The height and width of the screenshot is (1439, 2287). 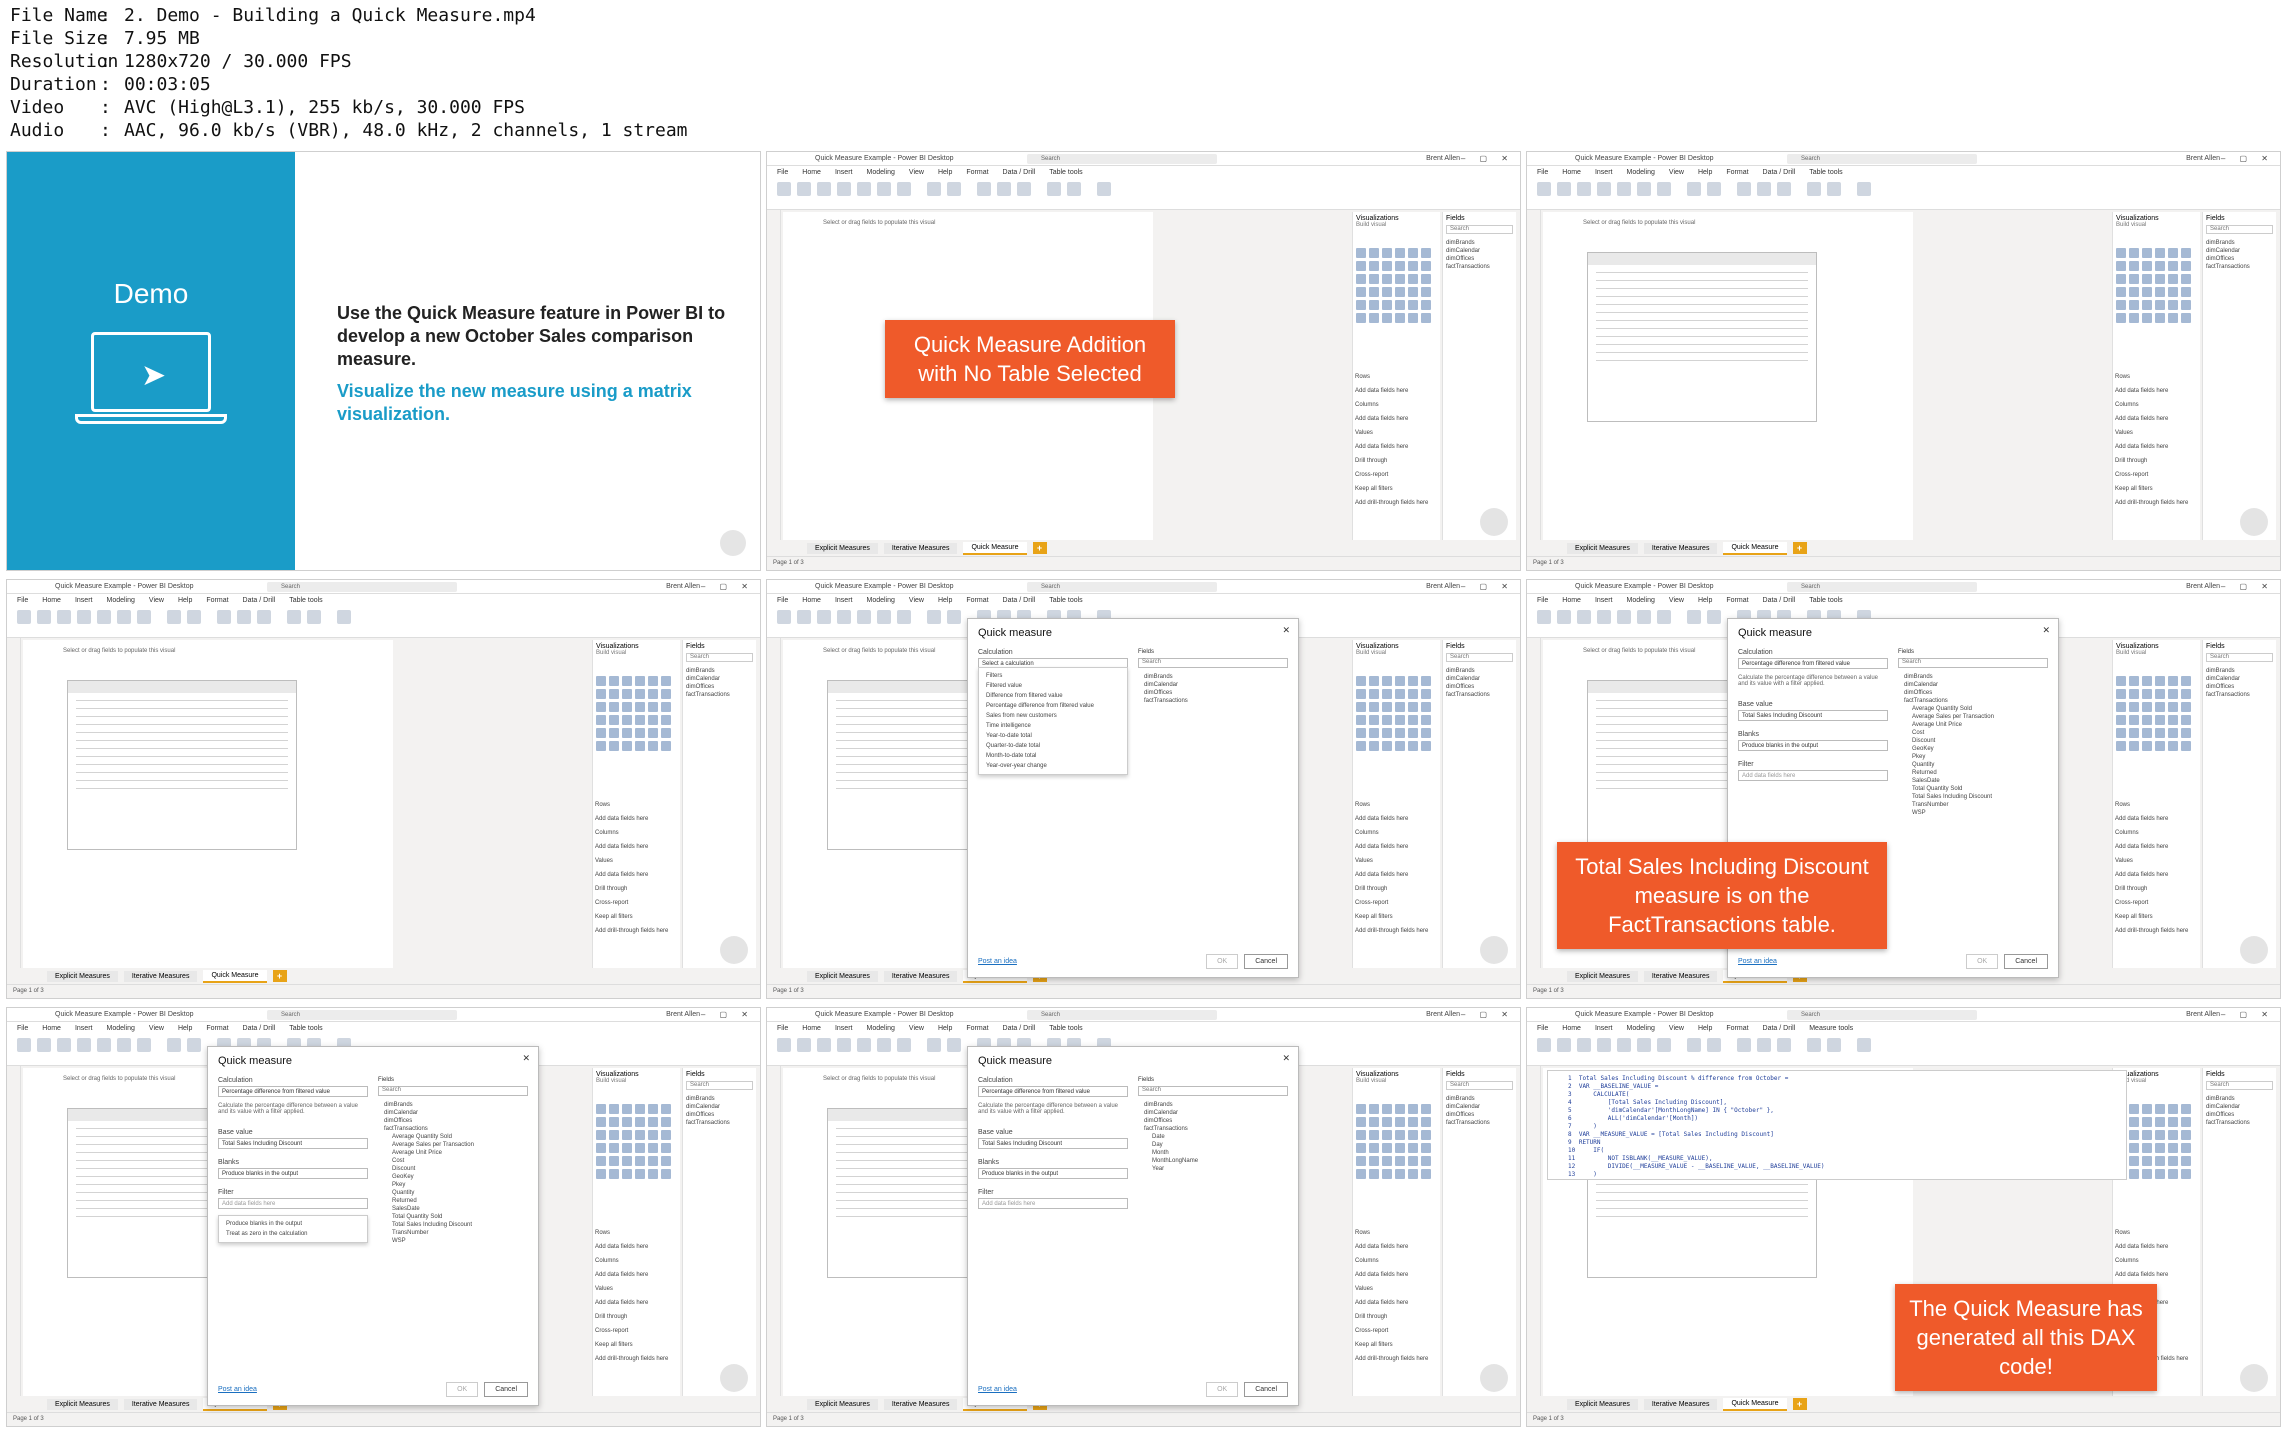 What do you see at coordinates (453, 1145) in the screenshot?
I see `dialog-field-item: Average Sales per Transaction` at bounding box center [453, 1145].